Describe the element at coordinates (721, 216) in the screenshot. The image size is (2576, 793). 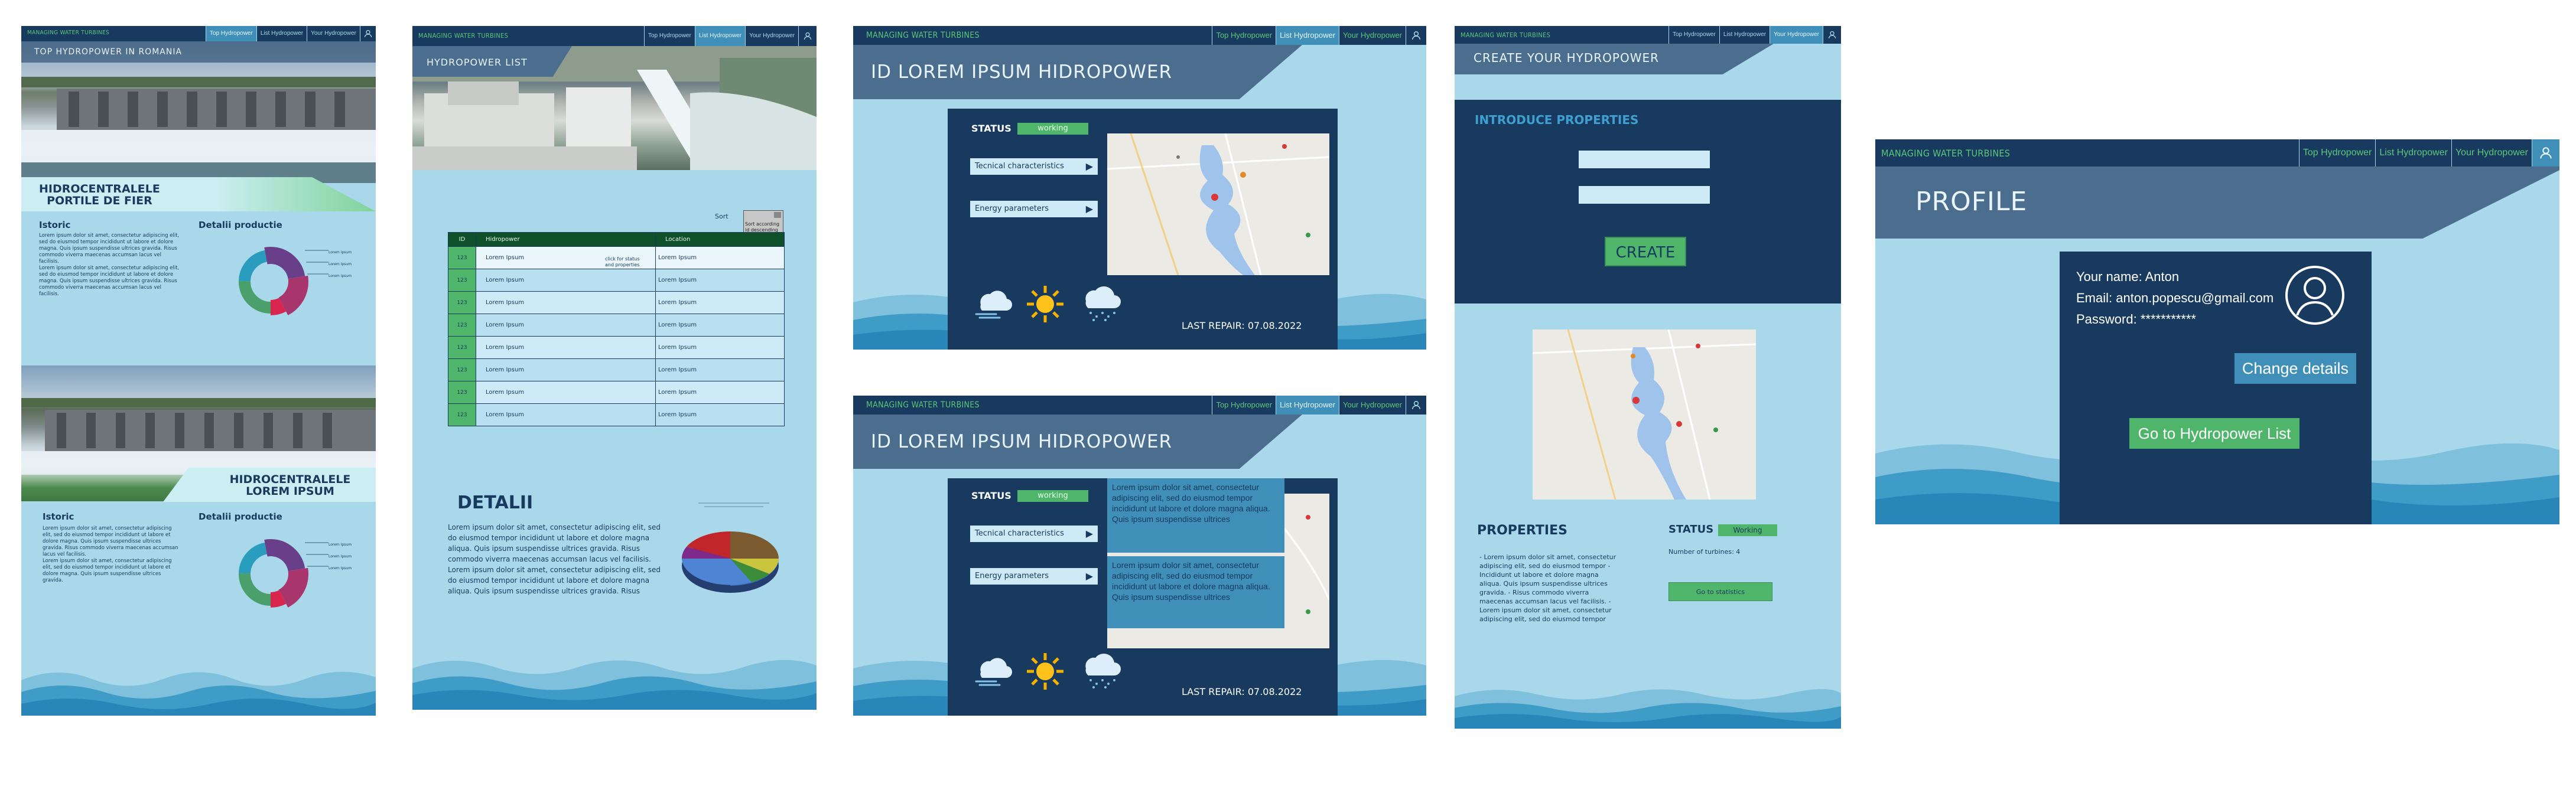
I see `sort-label: Sort` at that location.